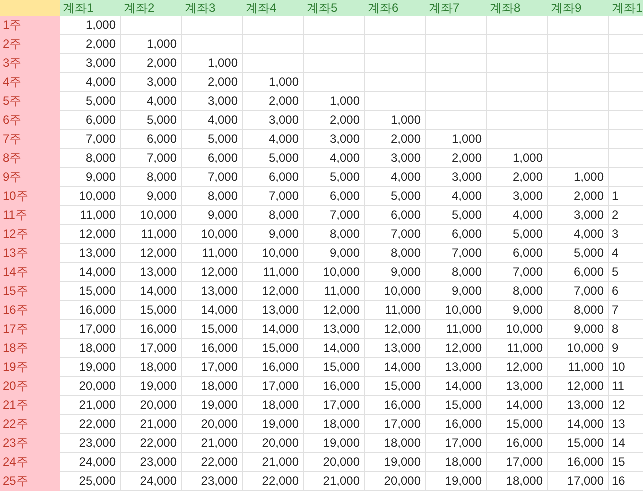 This screenshot has height=497, width=643. I want to click on row-header: 21주, so click(30, 405).